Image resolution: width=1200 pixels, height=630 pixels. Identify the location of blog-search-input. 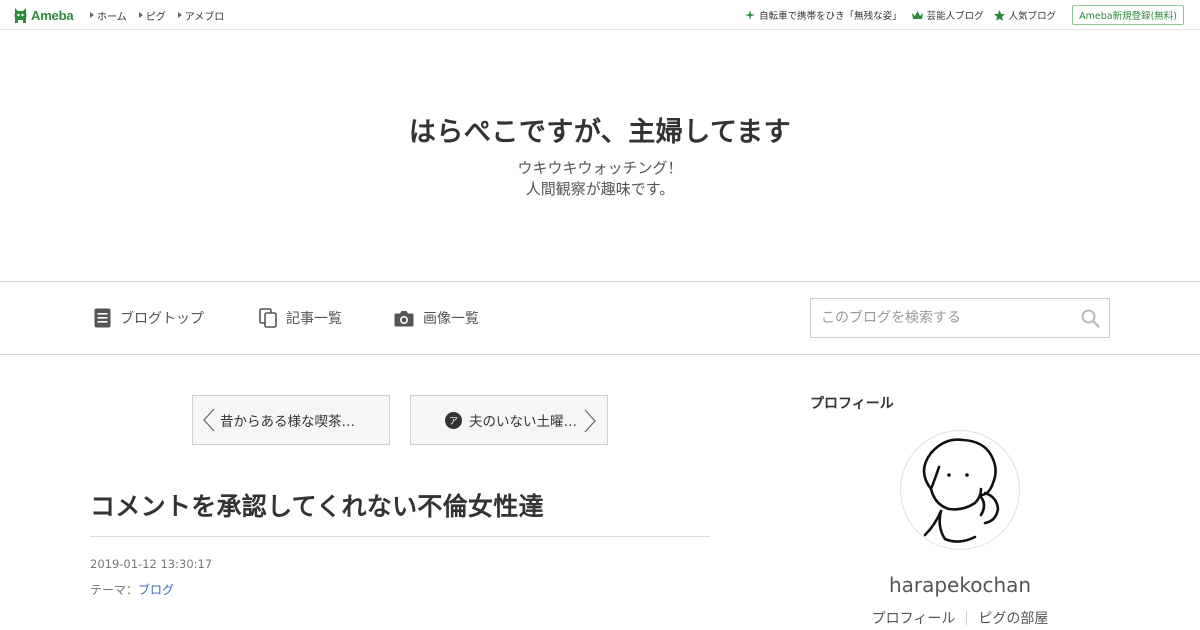
(941, 318).